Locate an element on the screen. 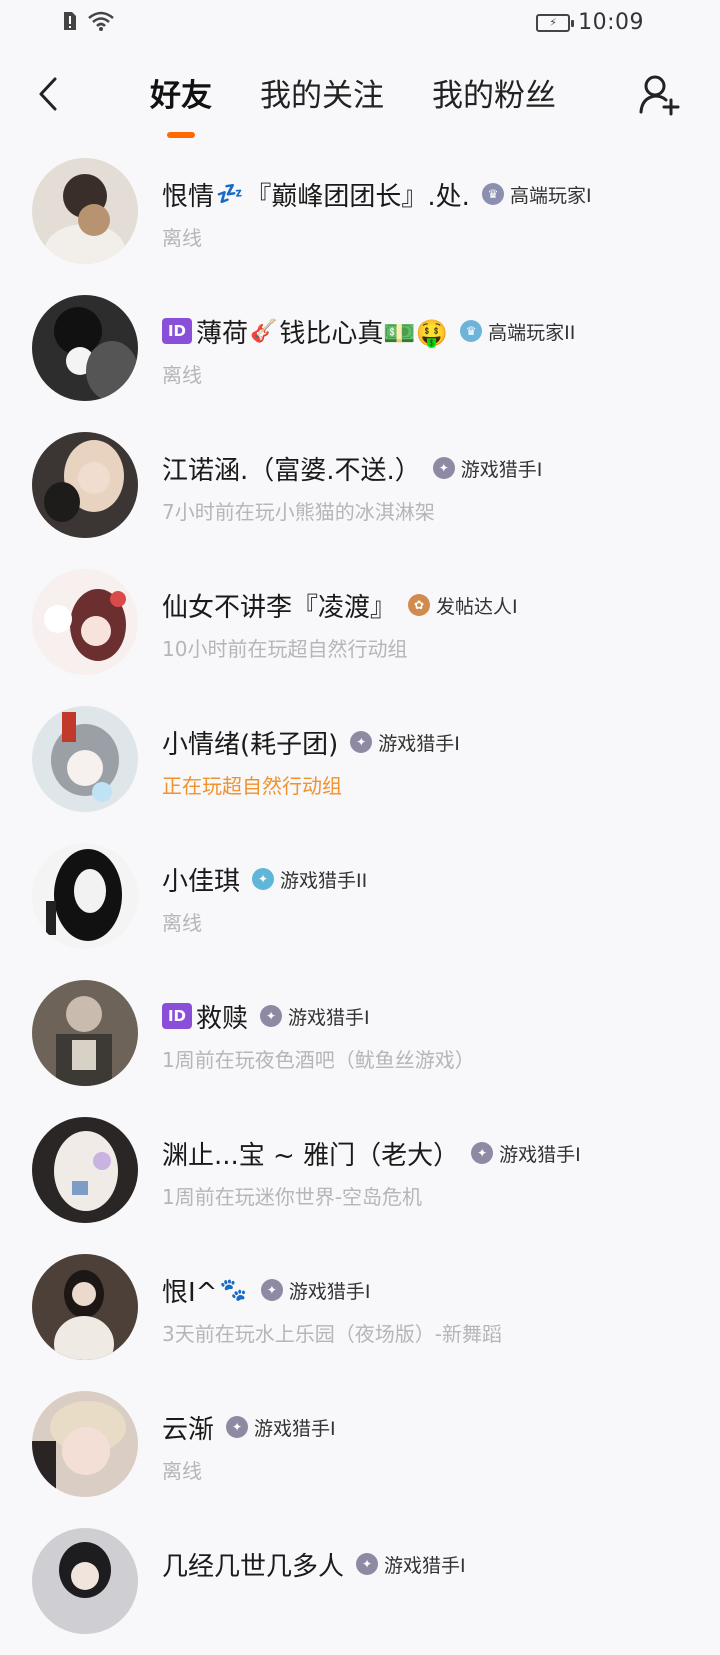  friend-name: 恨情 is located at coordinates (188, 196).